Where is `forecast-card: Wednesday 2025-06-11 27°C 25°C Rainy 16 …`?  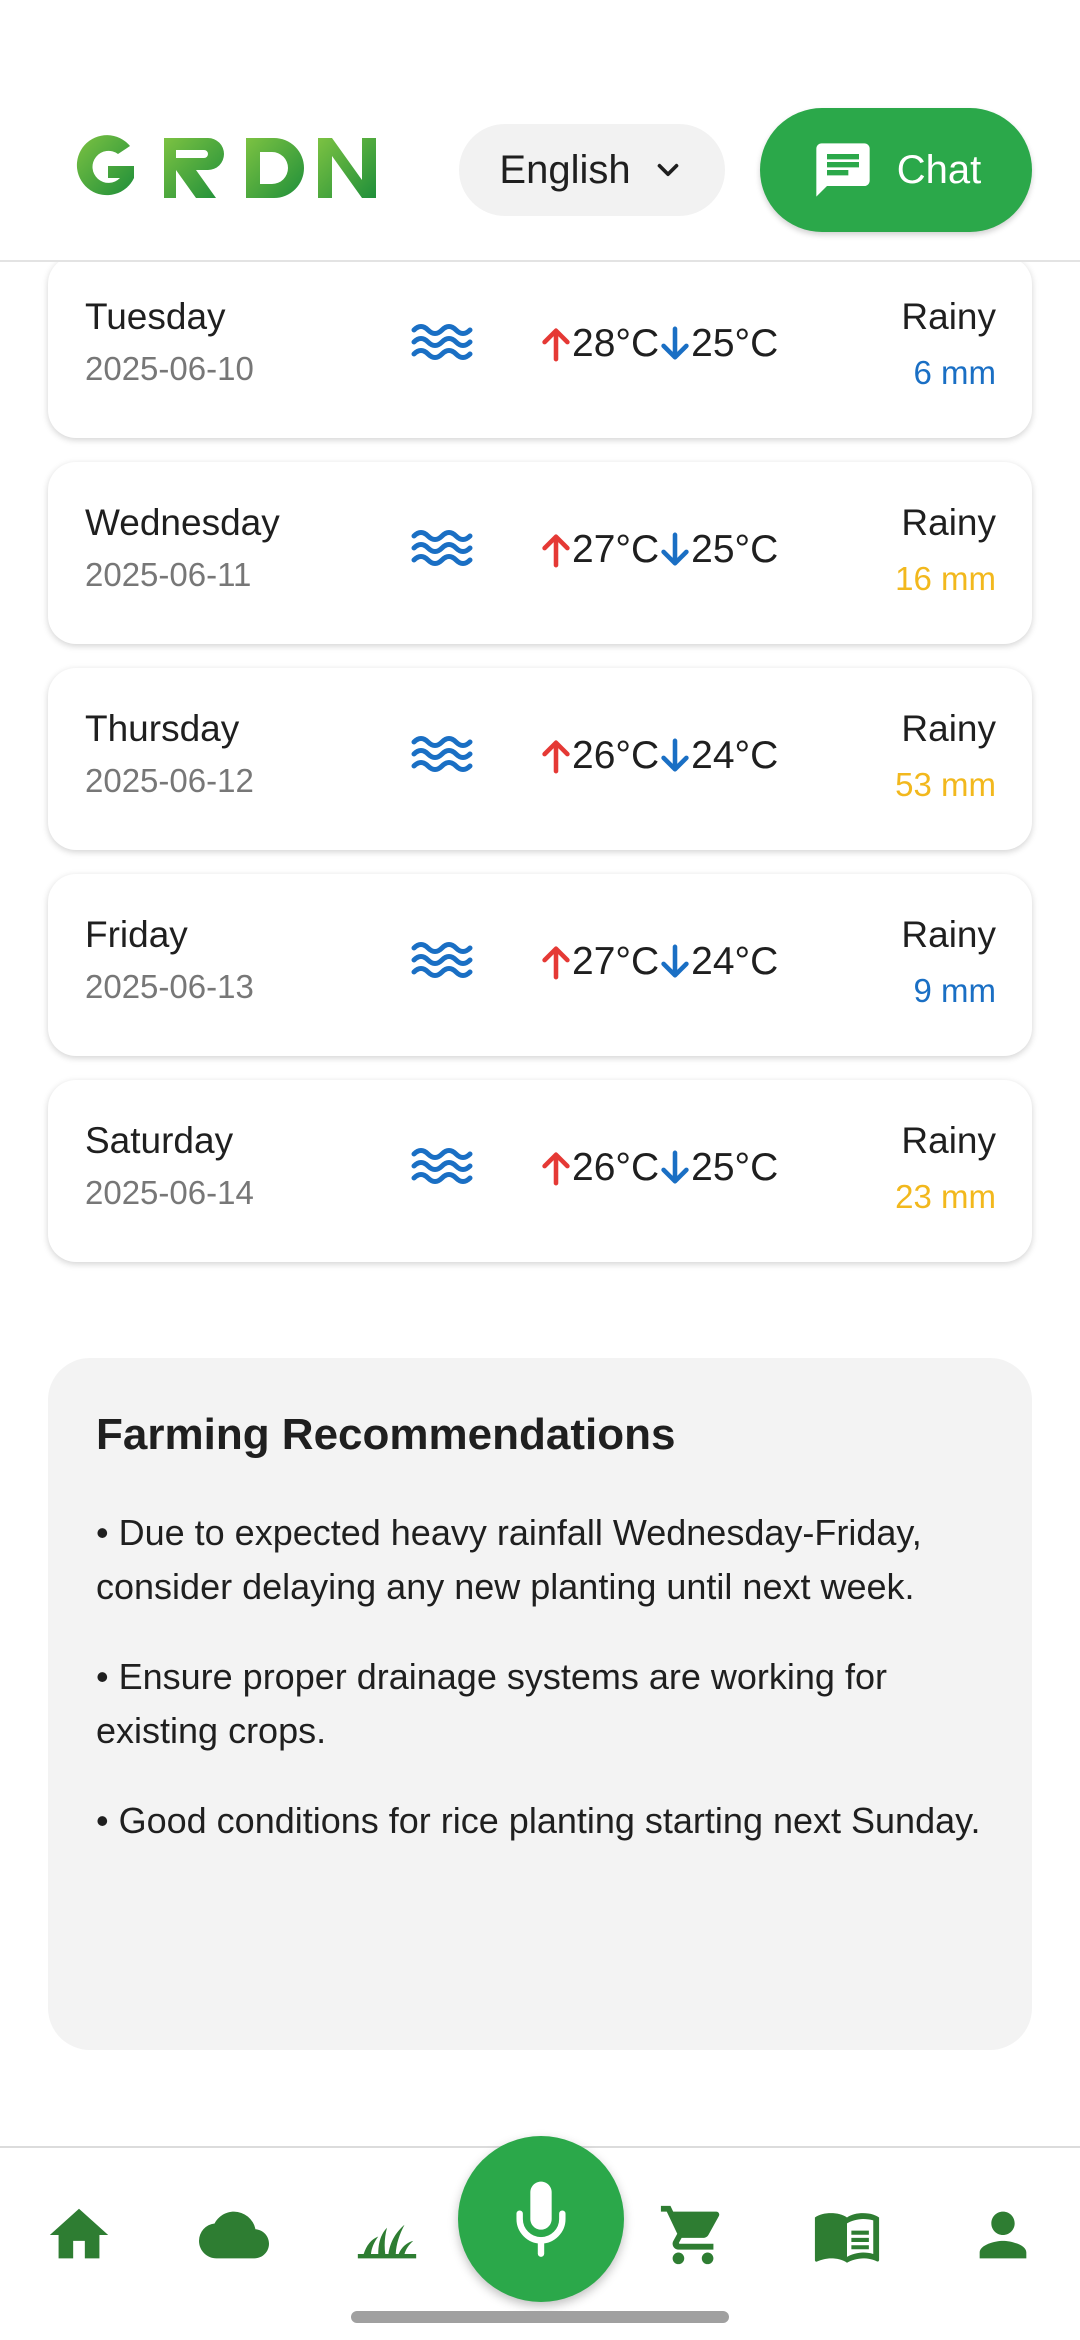
forecast-card: Wednesday 2025-06-11 27°C 25°C Rainy 16 … is located at coordinates (540, 553).